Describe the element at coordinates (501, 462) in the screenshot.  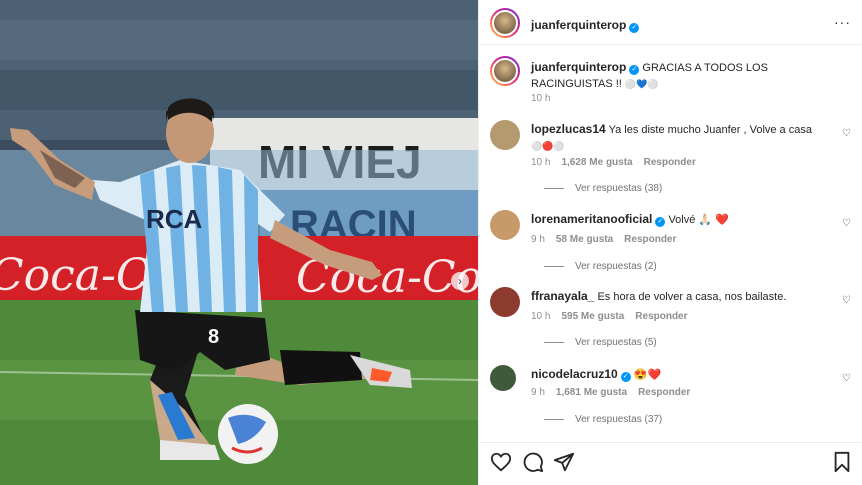
I see `heart-icon` at that location.